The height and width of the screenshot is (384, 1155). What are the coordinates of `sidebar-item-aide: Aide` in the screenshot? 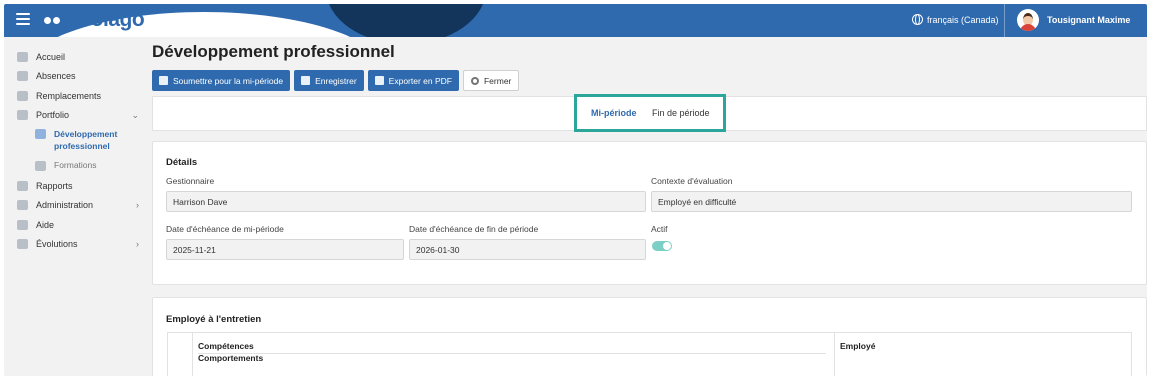 It's located at (75, 225).